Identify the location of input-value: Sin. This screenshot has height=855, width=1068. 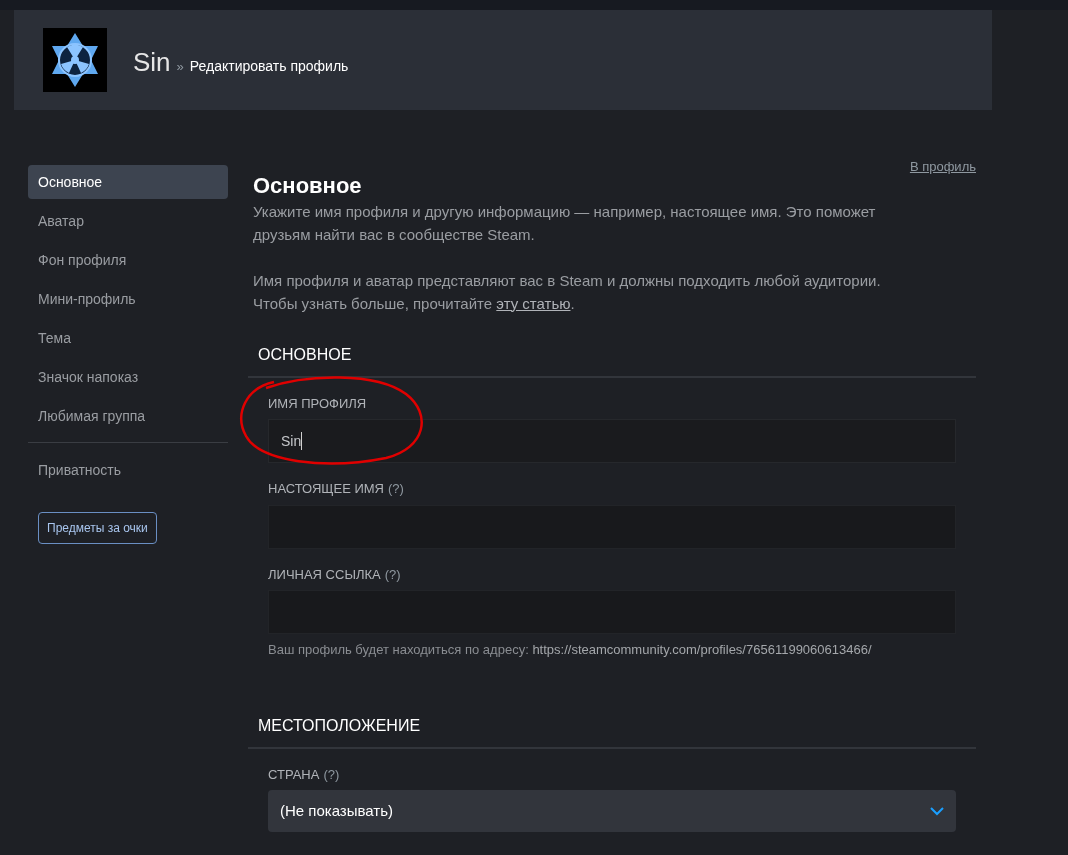
(291, 441).